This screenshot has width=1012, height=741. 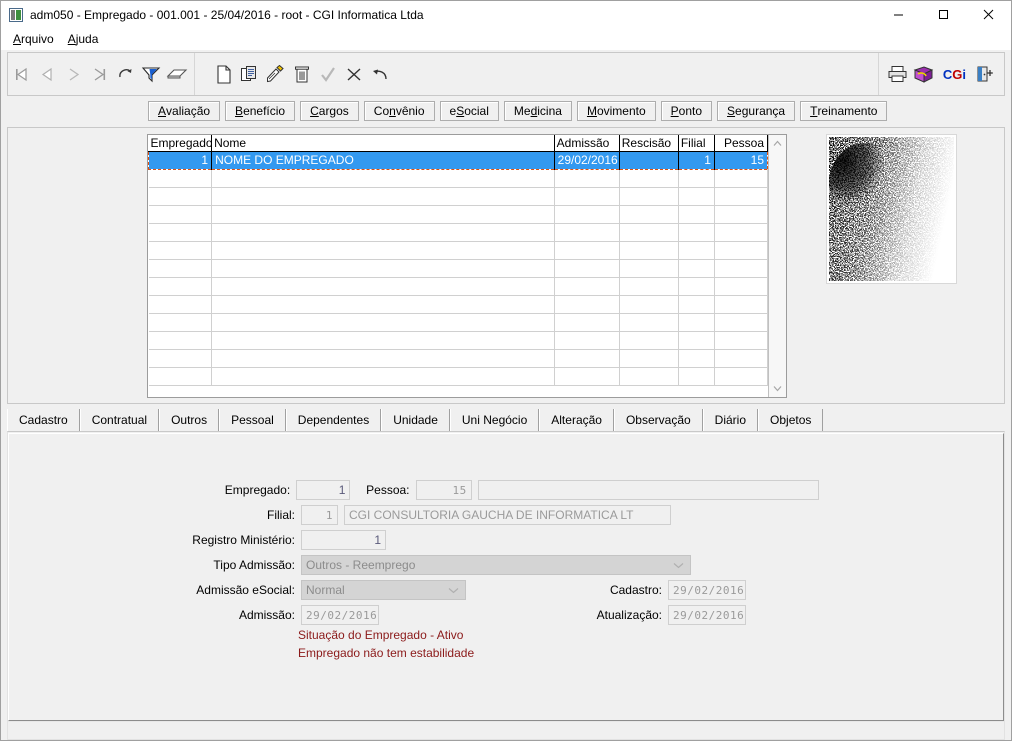 What do you see at coordinates (328, 74) in the screenshot?
I see `confirm-icon` at bounding box center [328, 74].